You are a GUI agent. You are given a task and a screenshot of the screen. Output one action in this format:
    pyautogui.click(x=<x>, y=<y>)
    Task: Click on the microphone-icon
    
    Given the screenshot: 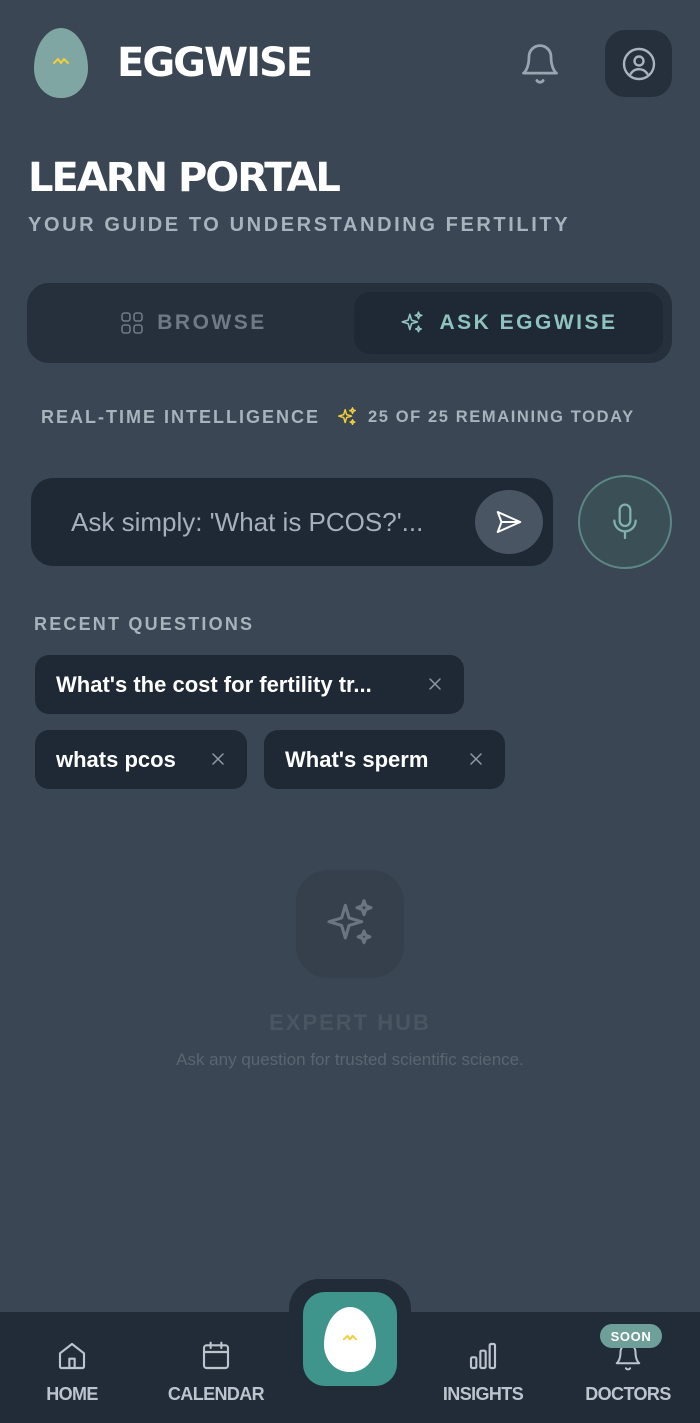 What is the action you would take?
    pyautogui.click(x=625, y=521)
    